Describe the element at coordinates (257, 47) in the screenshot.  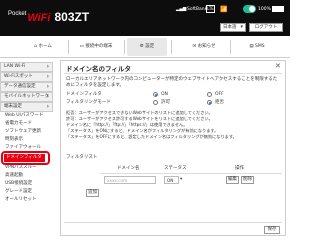
I see `tab-sms: ▤ SMS` at that location.